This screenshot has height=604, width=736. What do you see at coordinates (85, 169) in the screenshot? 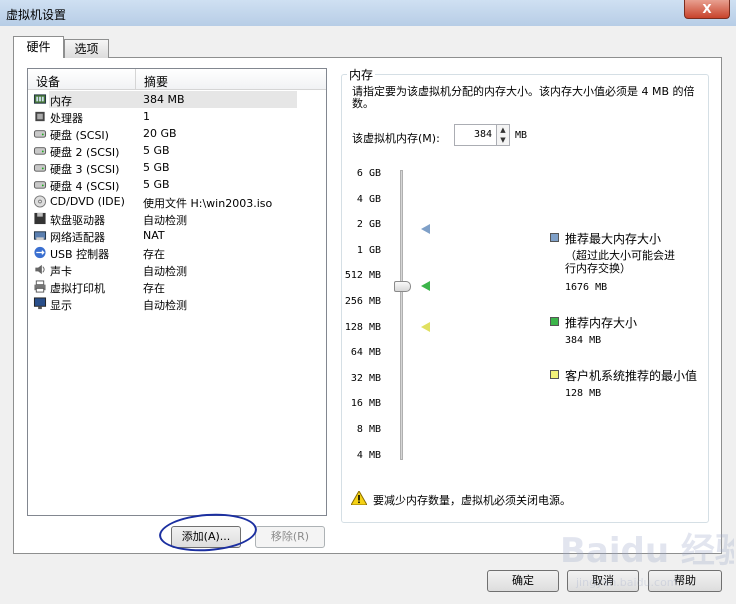
I see `device-name: 硬盘 3 (SCSI)` at bounding box center [85, 169].